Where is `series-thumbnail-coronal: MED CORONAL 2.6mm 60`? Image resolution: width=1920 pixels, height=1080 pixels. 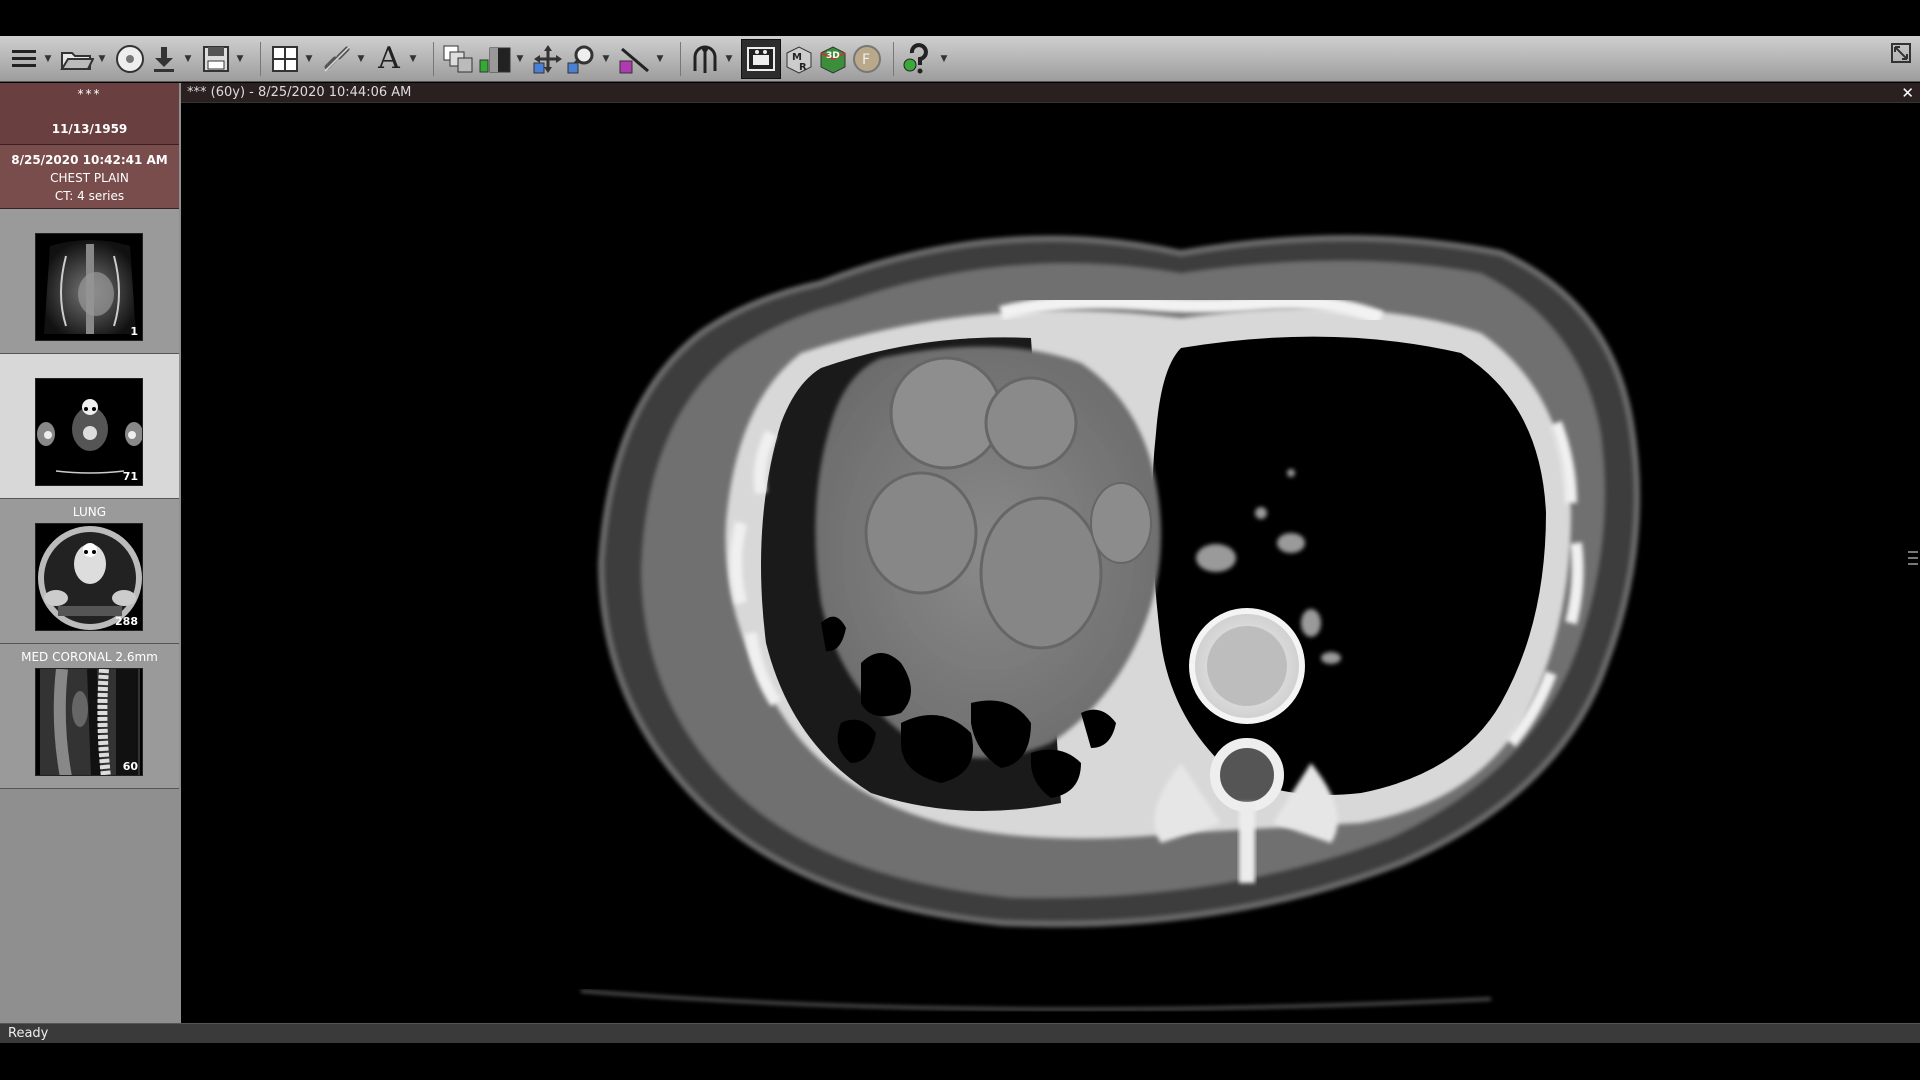
series-thumbnail-coronal: MED CORONAL 2.6mm 60 is located at coordinates (89, 716).